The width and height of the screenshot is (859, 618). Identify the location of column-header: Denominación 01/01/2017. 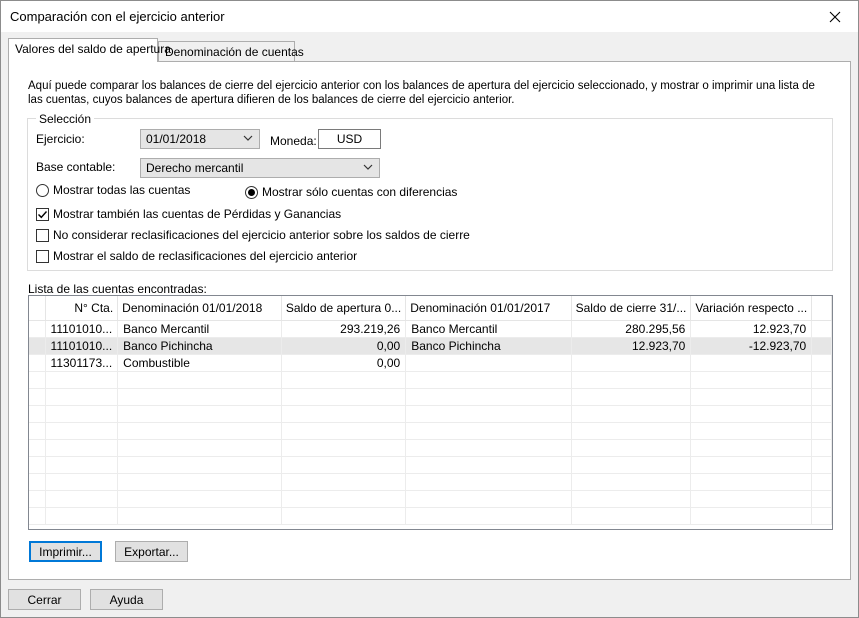
(488, 308).